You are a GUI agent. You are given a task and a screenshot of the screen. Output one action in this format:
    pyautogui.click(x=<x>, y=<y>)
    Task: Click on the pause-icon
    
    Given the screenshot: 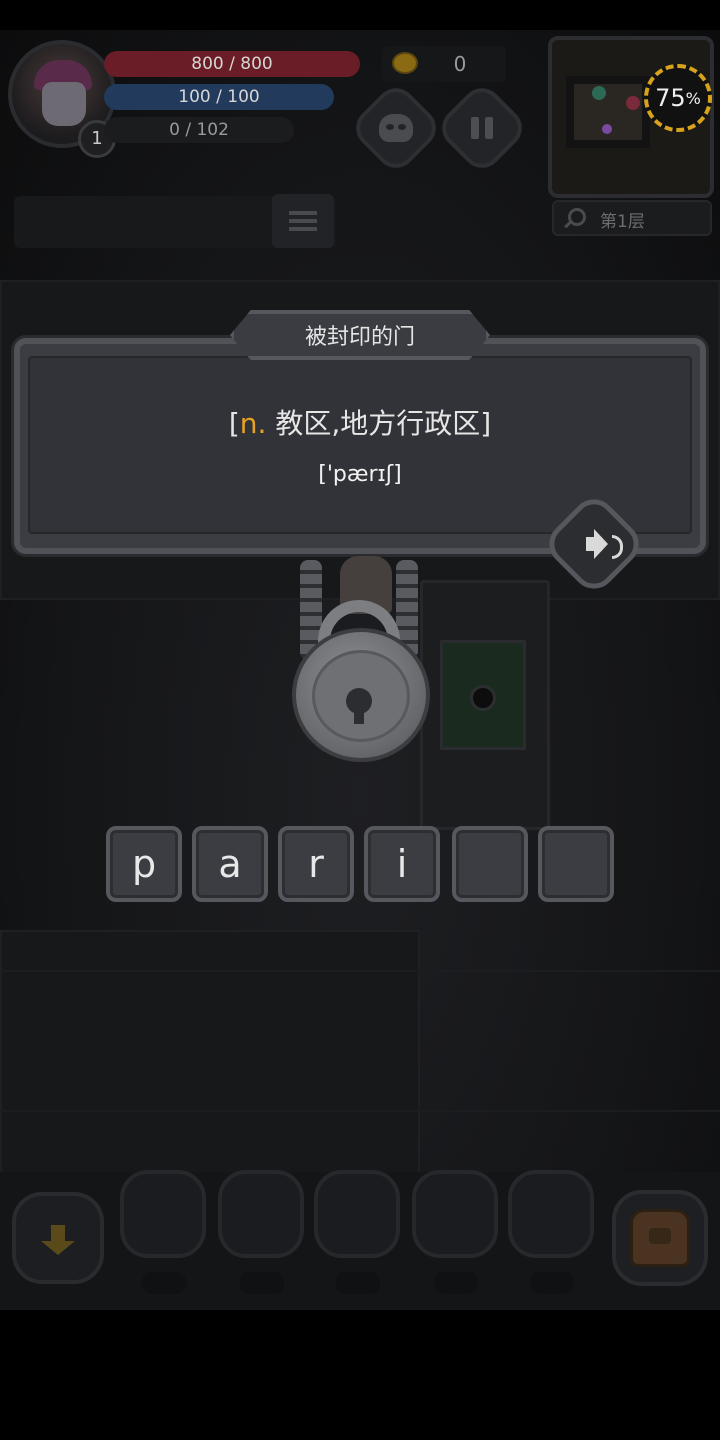 What is the action you would take?
    pyautogui.click(x=482, y=128)
    